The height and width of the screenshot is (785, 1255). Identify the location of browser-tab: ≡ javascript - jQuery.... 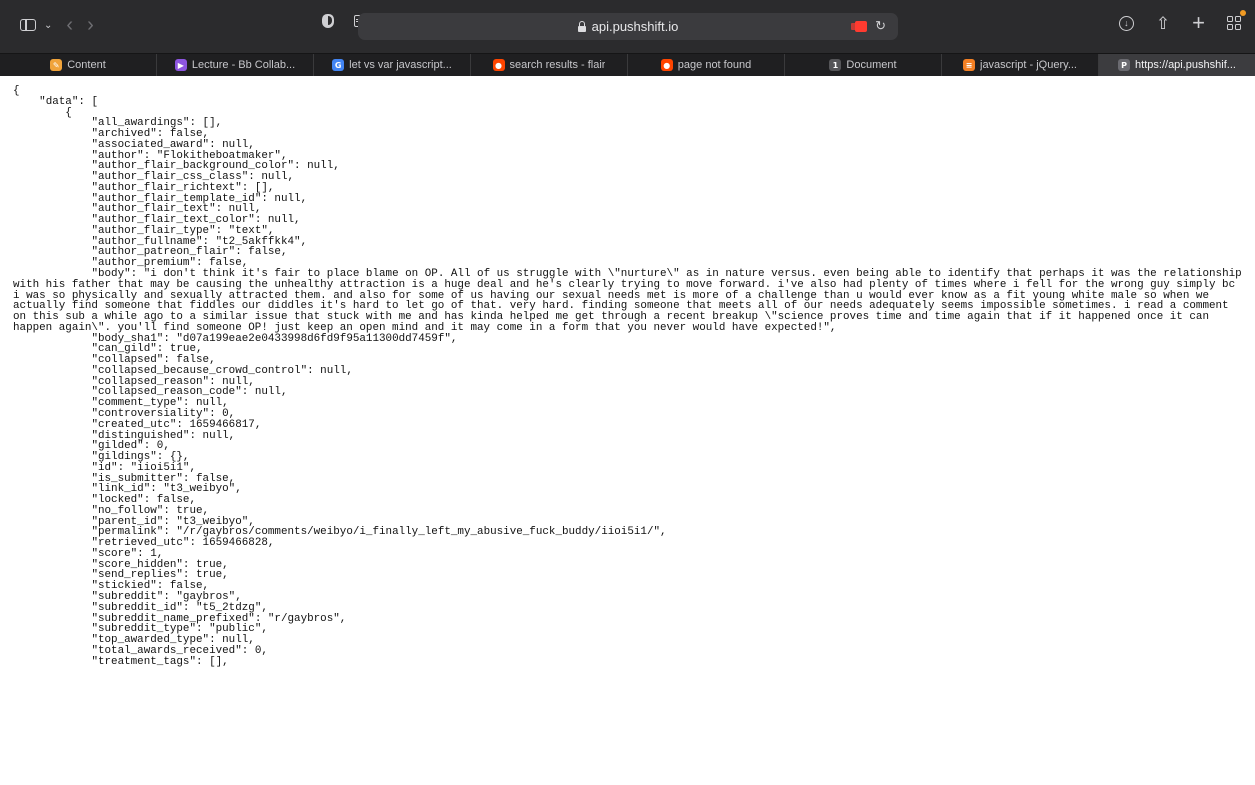
(1020, 65).